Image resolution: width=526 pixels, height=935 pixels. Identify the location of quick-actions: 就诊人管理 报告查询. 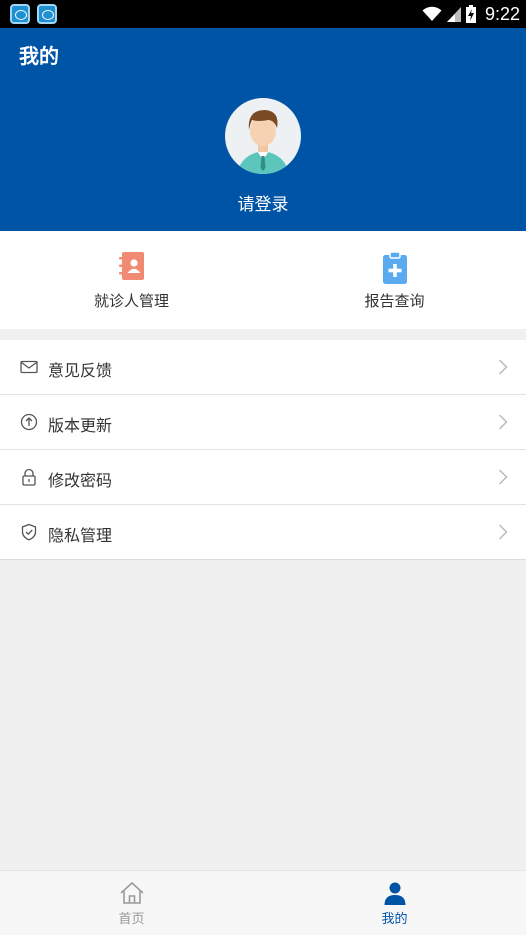
(263, 280).